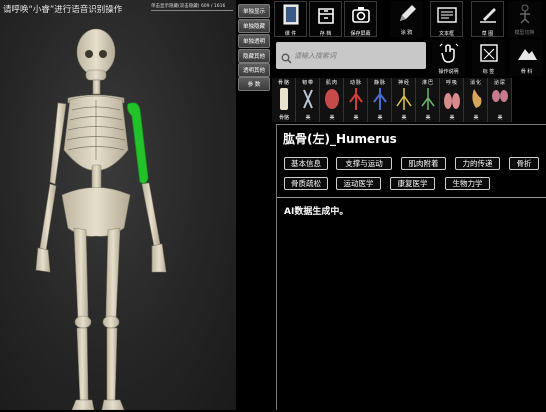 Image resolution: width=546 pixels, height=412 pixels. I want to click on orthopedics-button: 骨 科, so click(526, 58).